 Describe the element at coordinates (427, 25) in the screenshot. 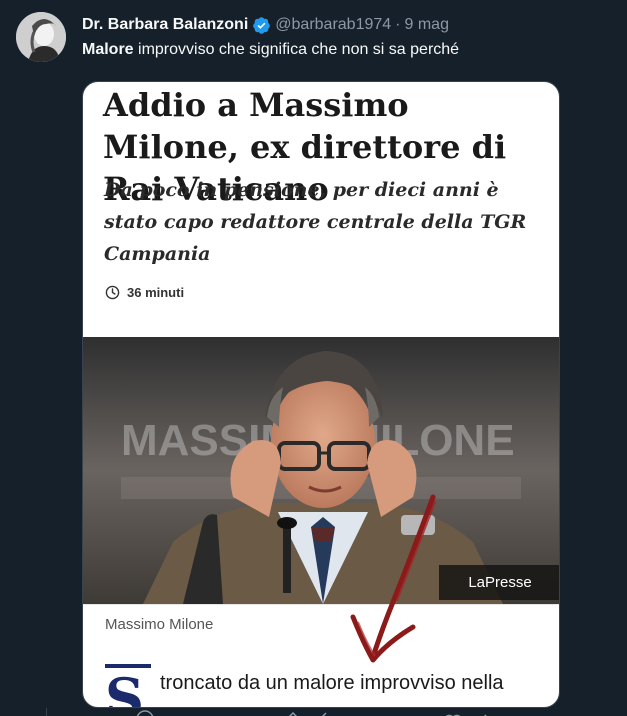

I see `tweet-date: 9 mag` at that location.